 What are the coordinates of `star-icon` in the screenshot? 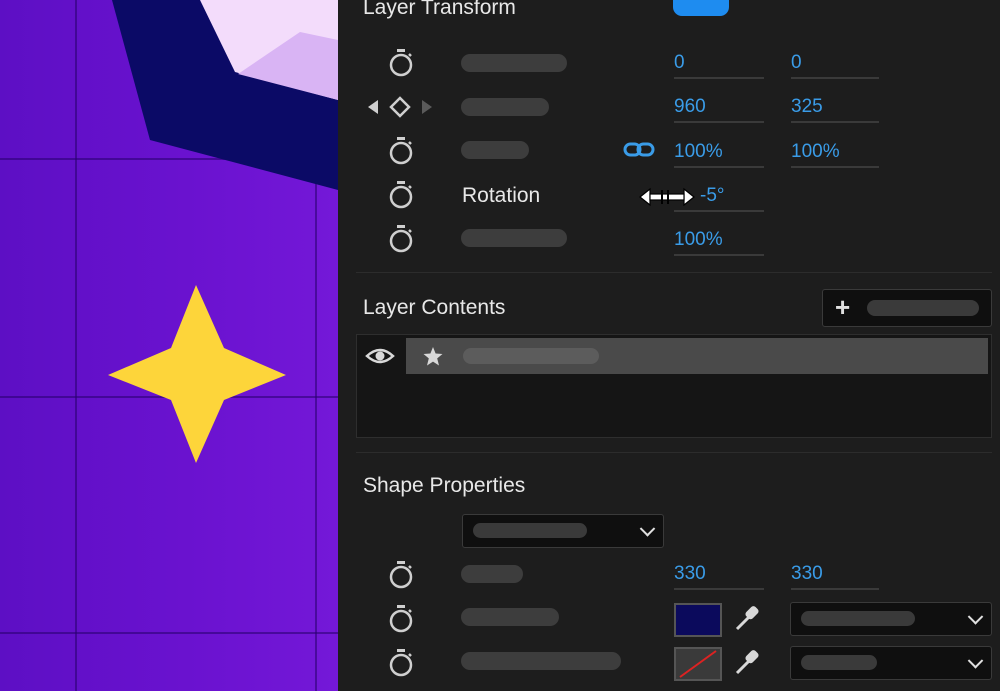 It's located at (433, 356).